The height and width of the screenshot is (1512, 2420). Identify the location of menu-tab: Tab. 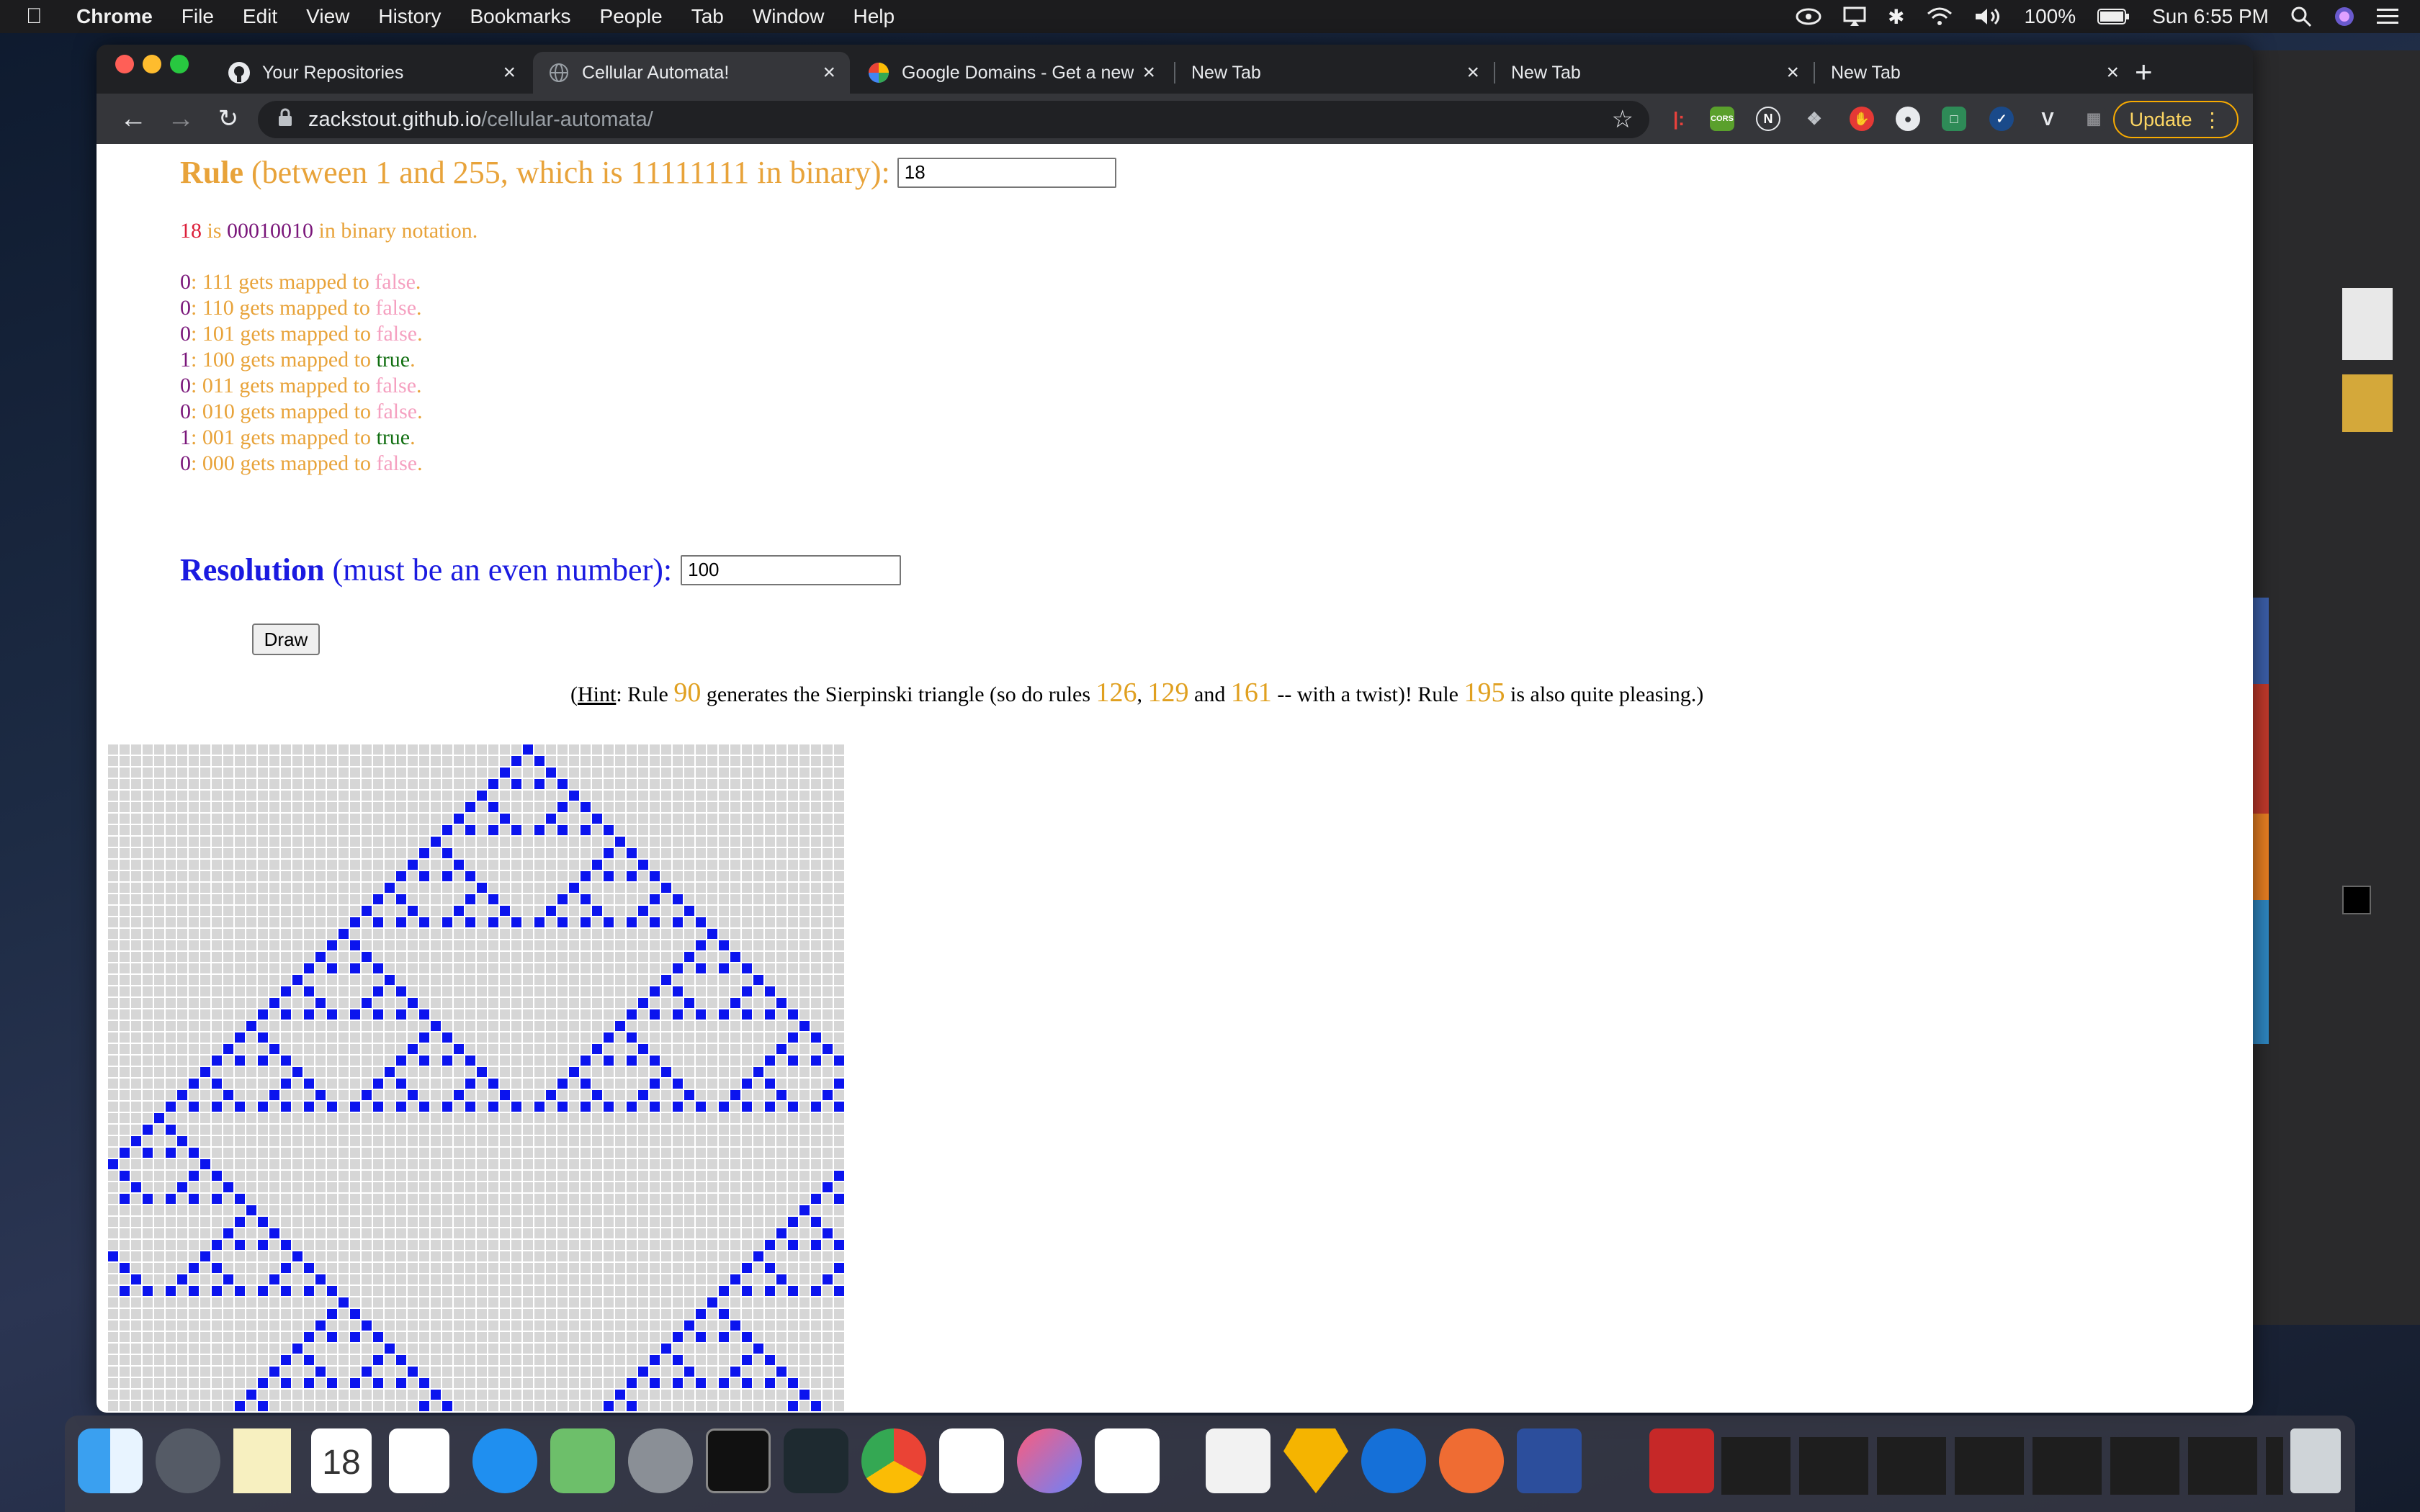
(707, 16).